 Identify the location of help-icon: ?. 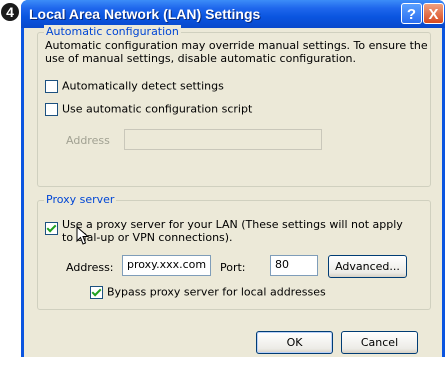
(411, 14).